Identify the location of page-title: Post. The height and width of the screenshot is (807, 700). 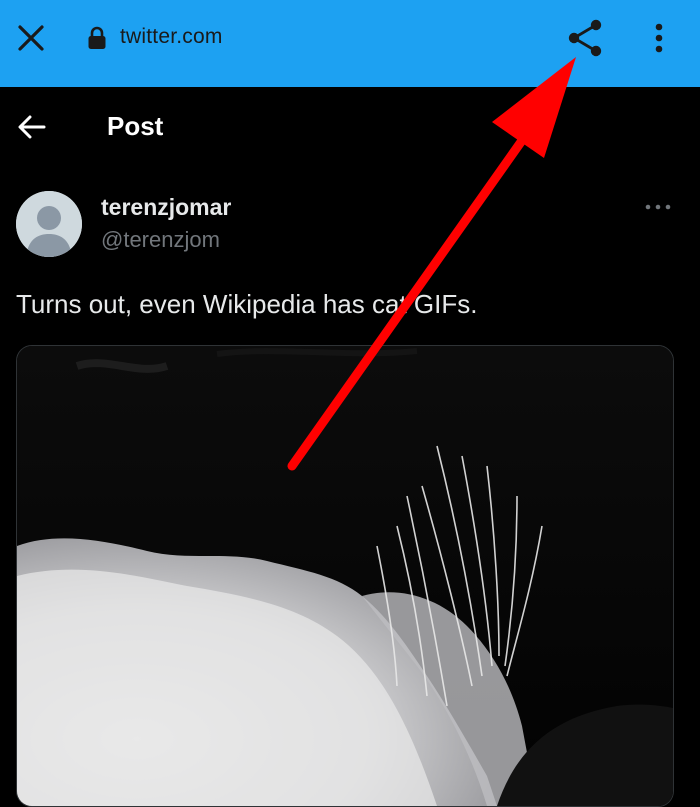
(135, 126).